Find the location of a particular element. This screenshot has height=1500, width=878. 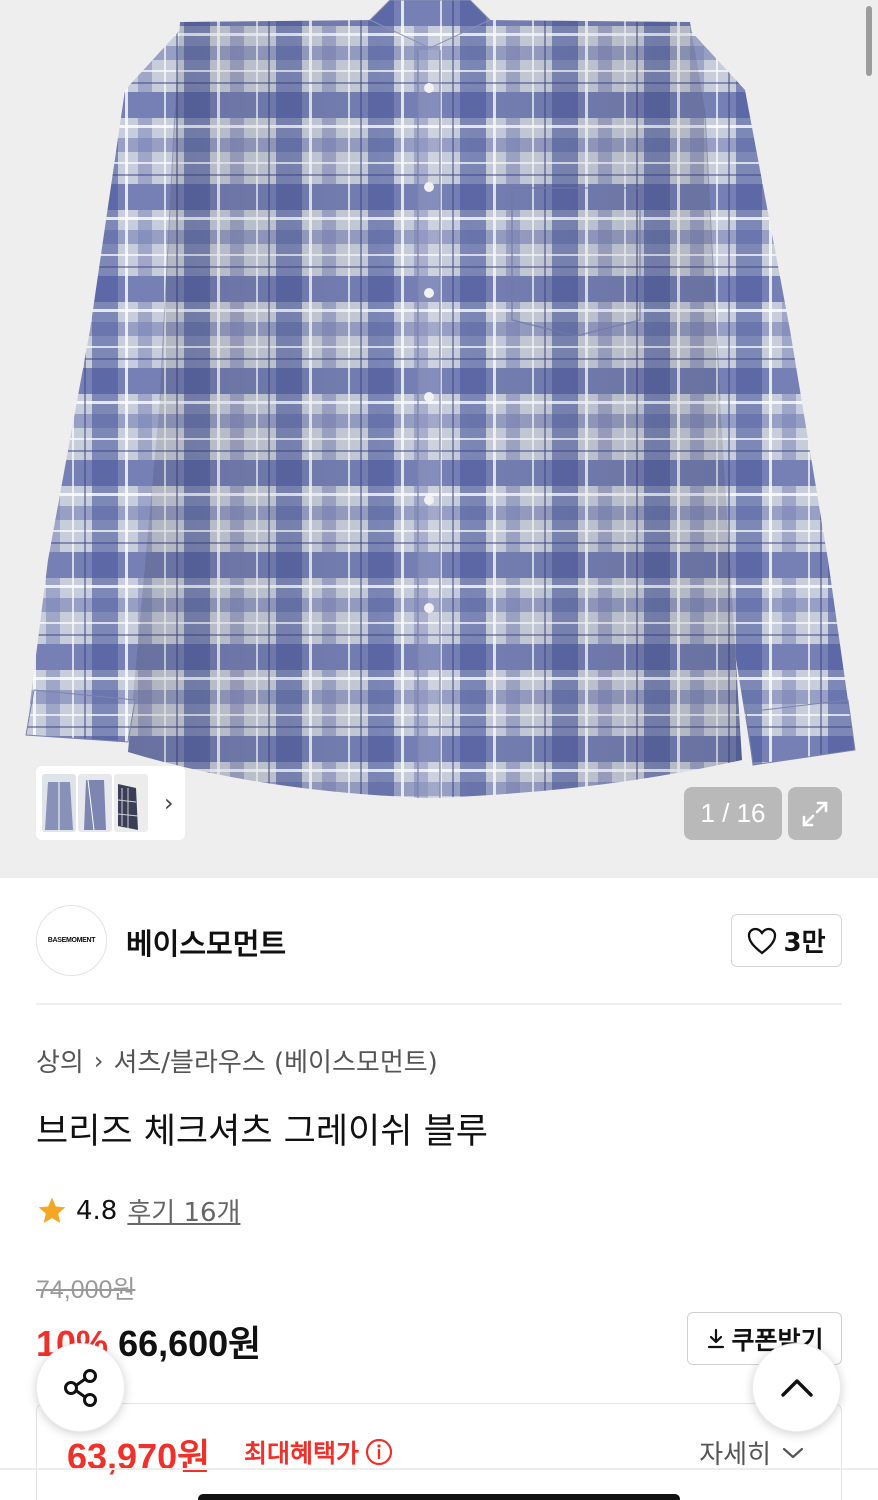

info-icon is located at coordinates (379, 1452).